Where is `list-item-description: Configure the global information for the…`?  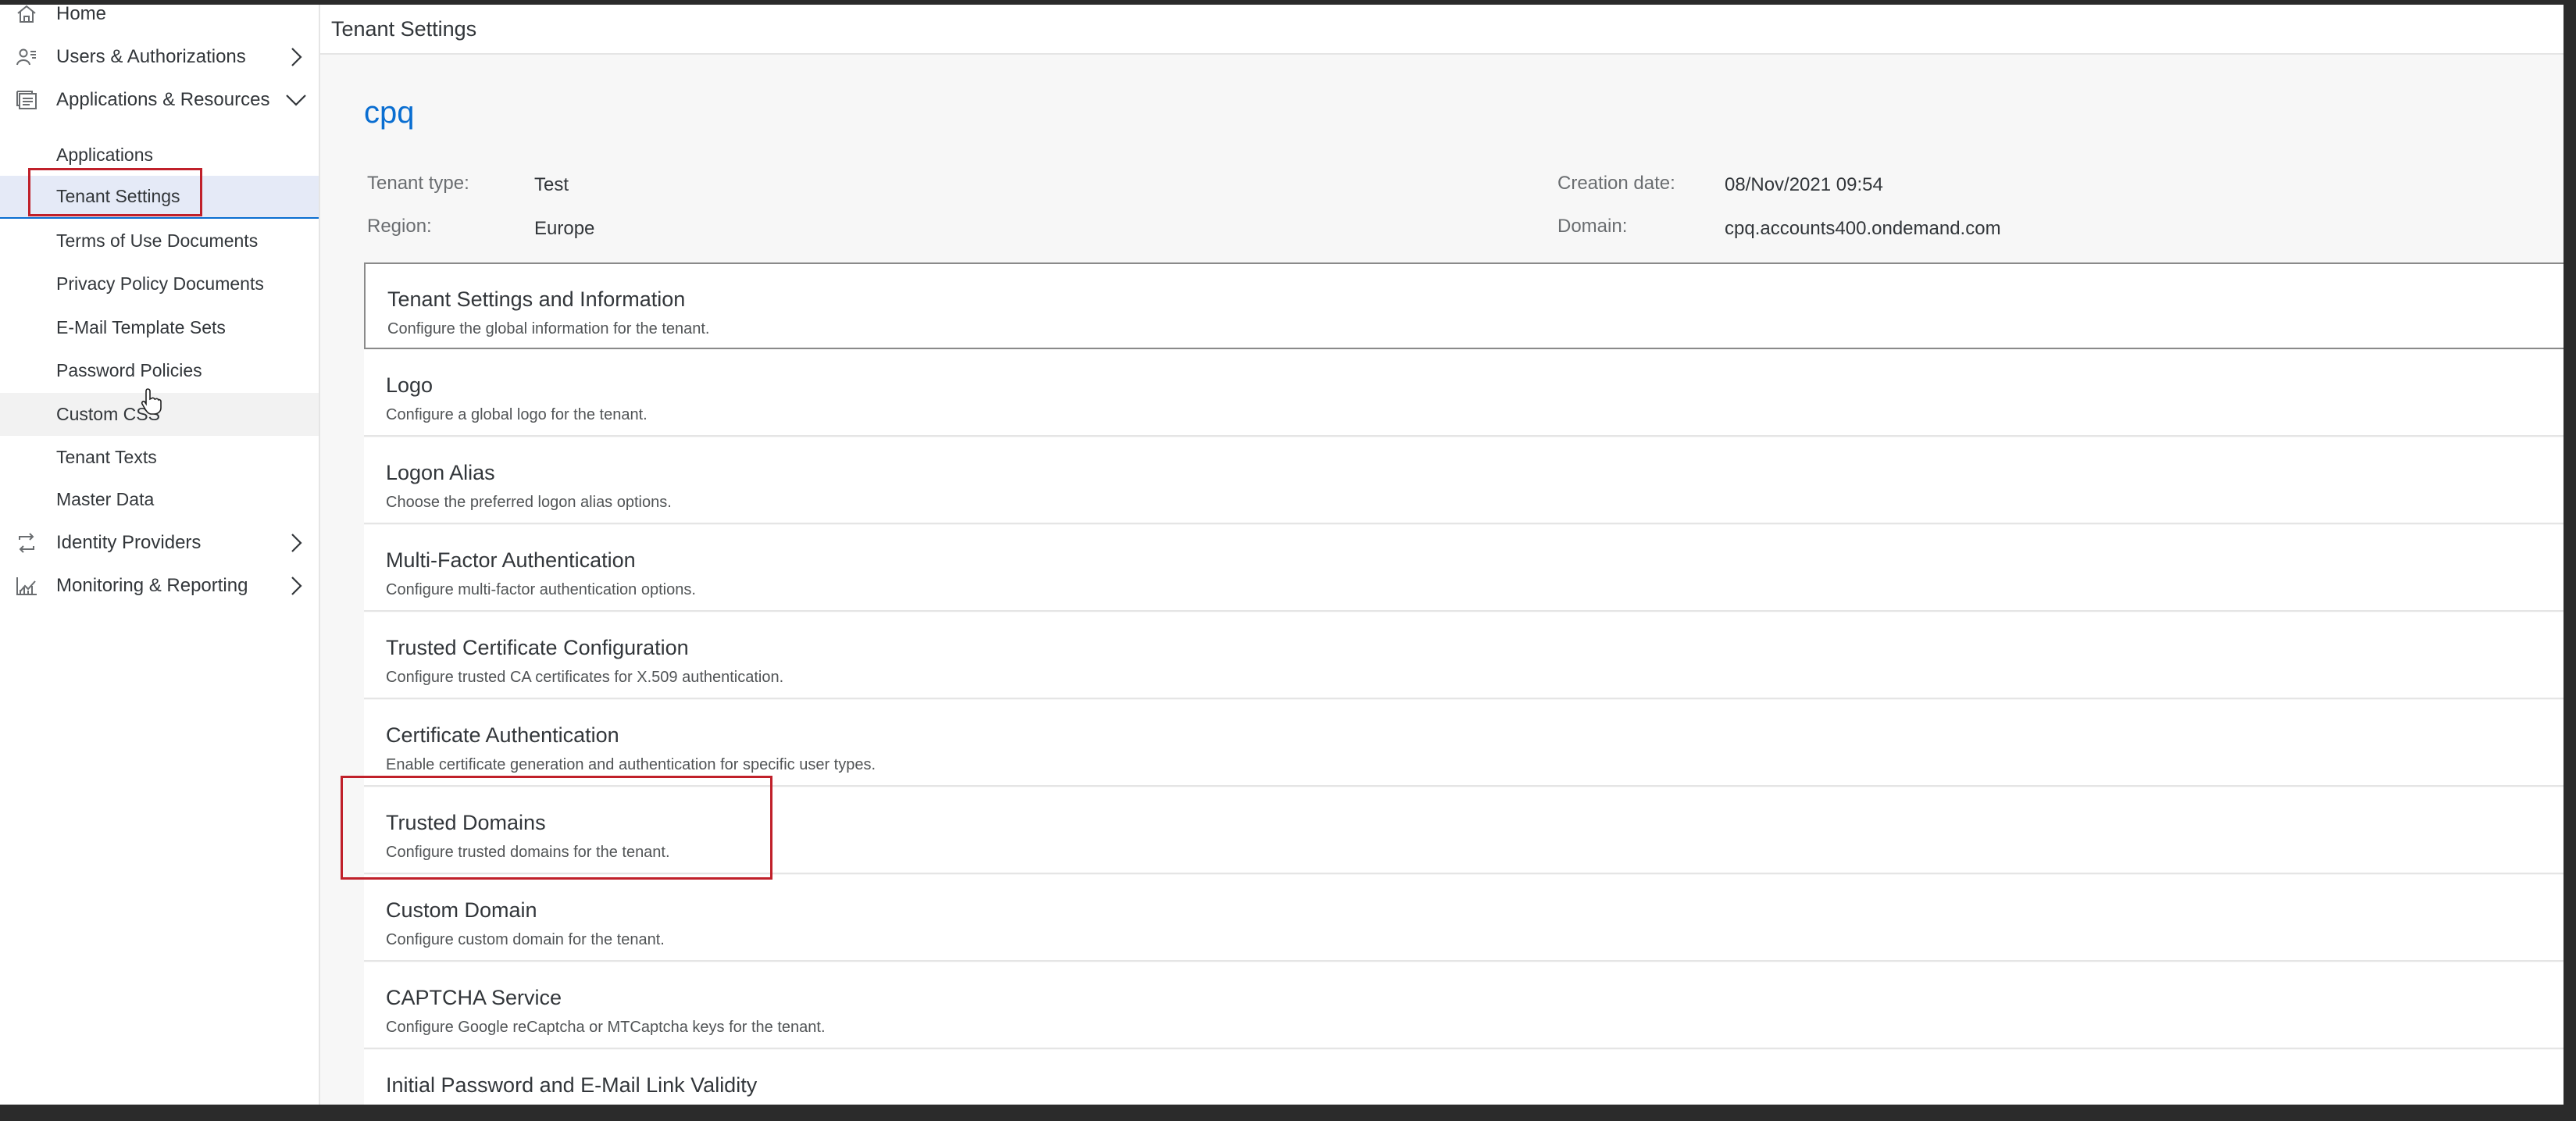 list-item-description: Configure the global information for the… is located at coordinates (548, 329).